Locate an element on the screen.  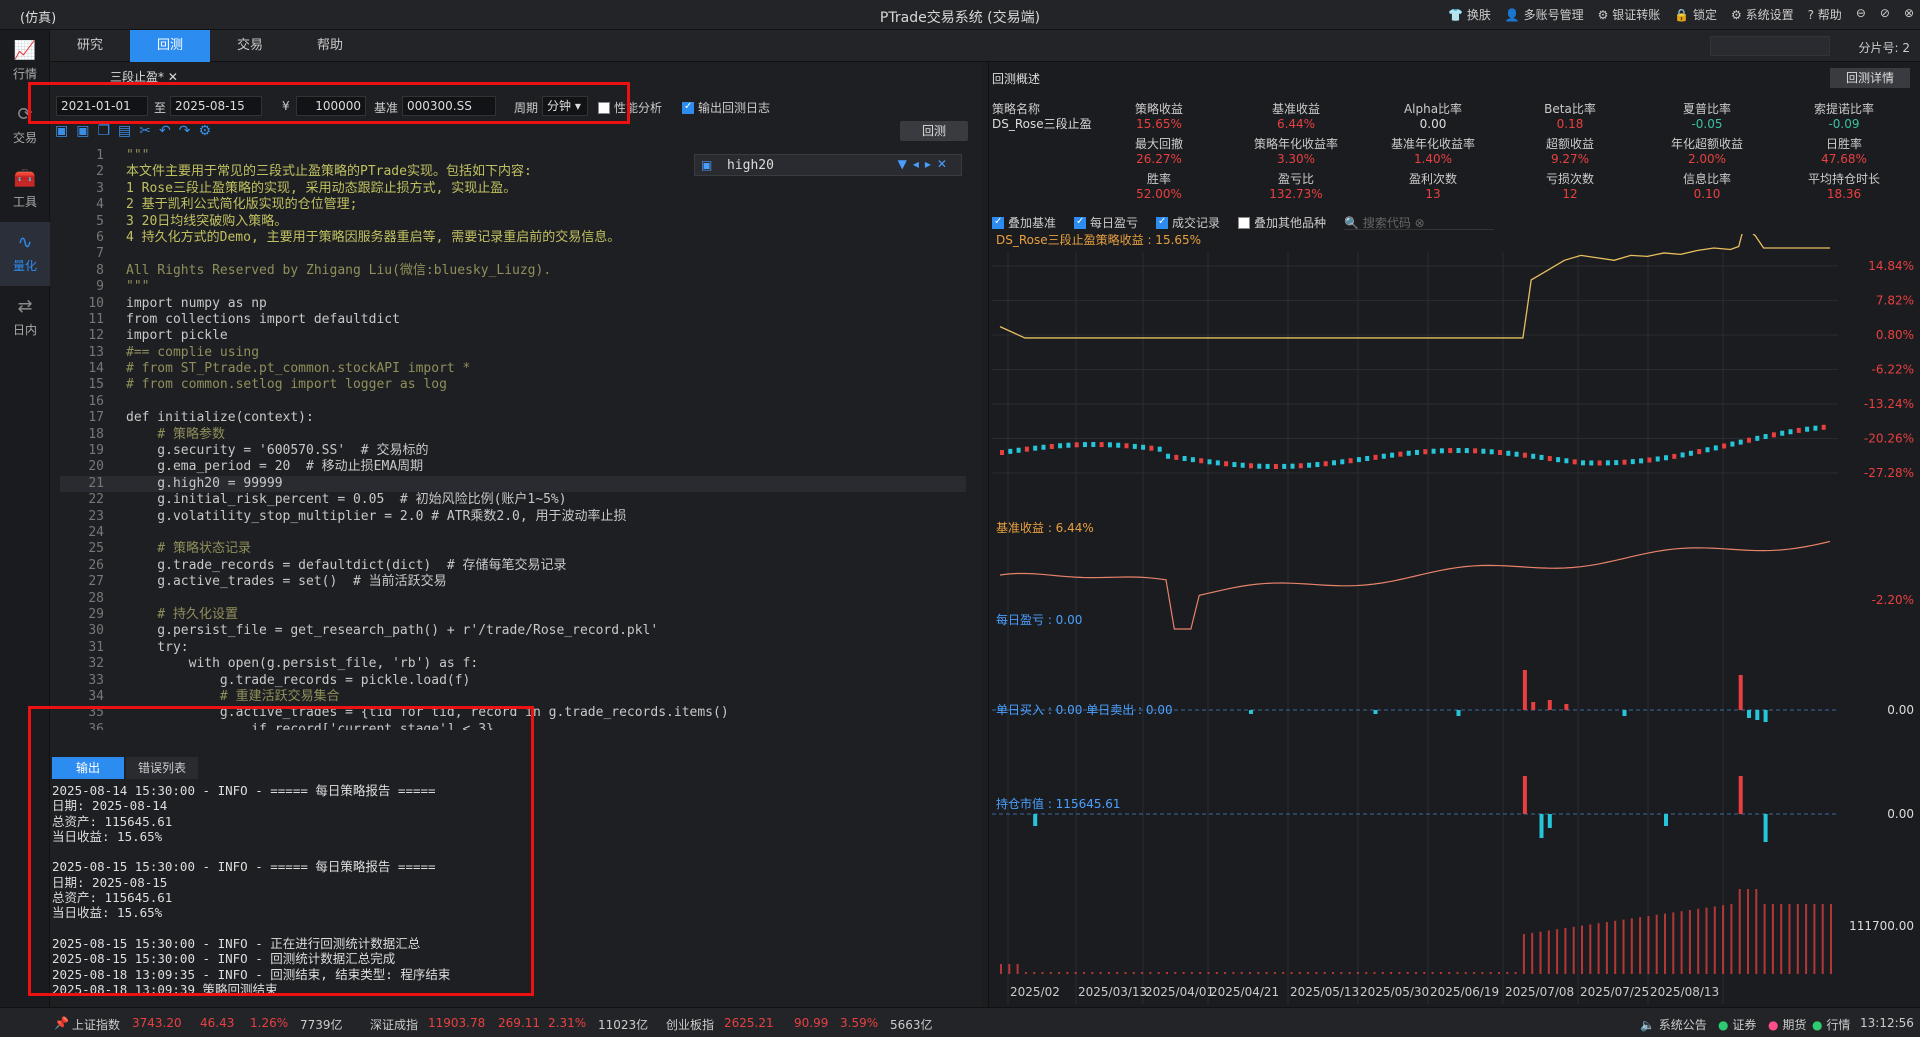
opt-trades: 成交记录 is located at coordinates (1188, 222).